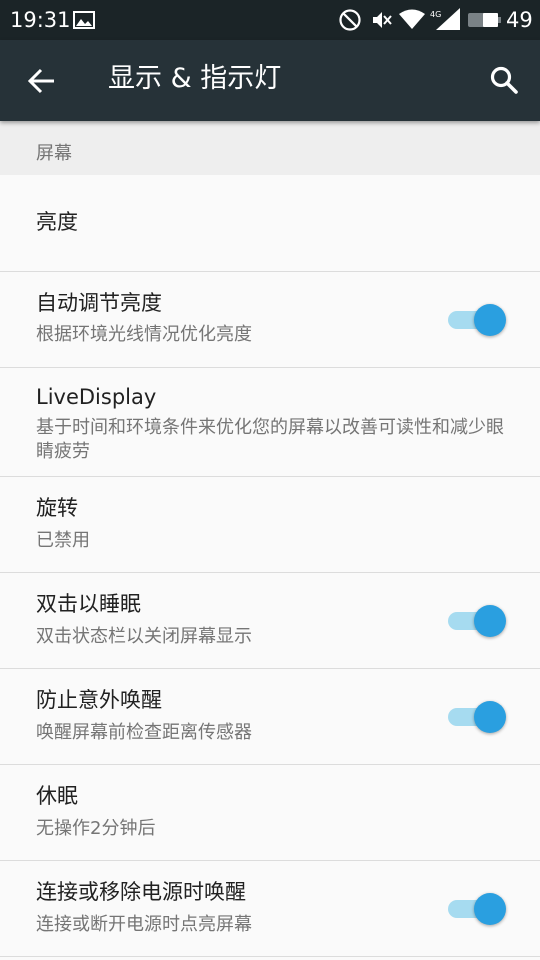  Describe the element at coordinates (270, 525) in the screenshot. I see `pref-rotation: 旋转 已禁用` at that location.